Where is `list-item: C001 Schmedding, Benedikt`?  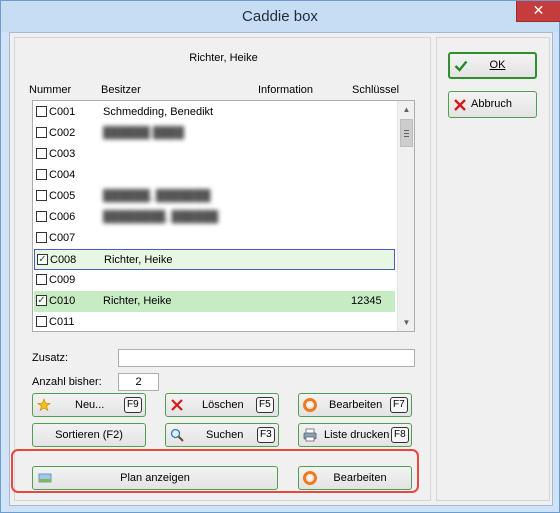 list-item: C001 Schmedding, Benedikt is located at coordinates (214, 112).